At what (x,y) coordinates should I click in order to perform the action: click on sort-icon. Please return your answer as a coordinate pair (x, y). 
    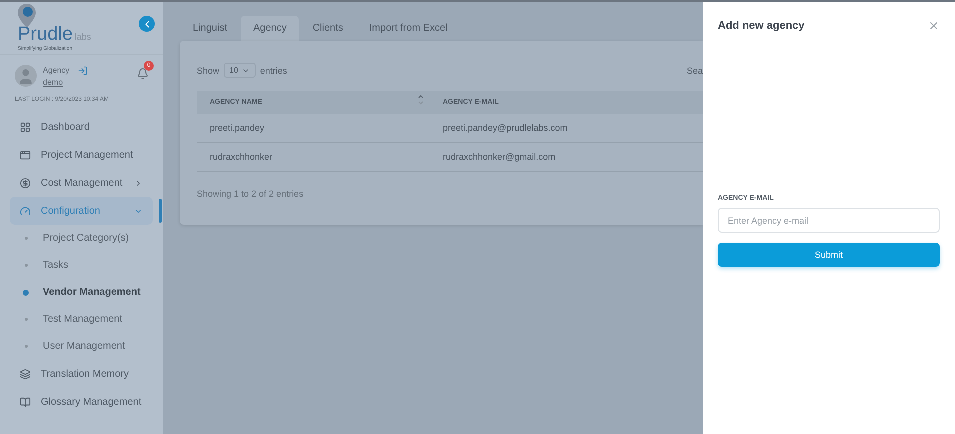
    Looking at the image, I should click on (421, 100).